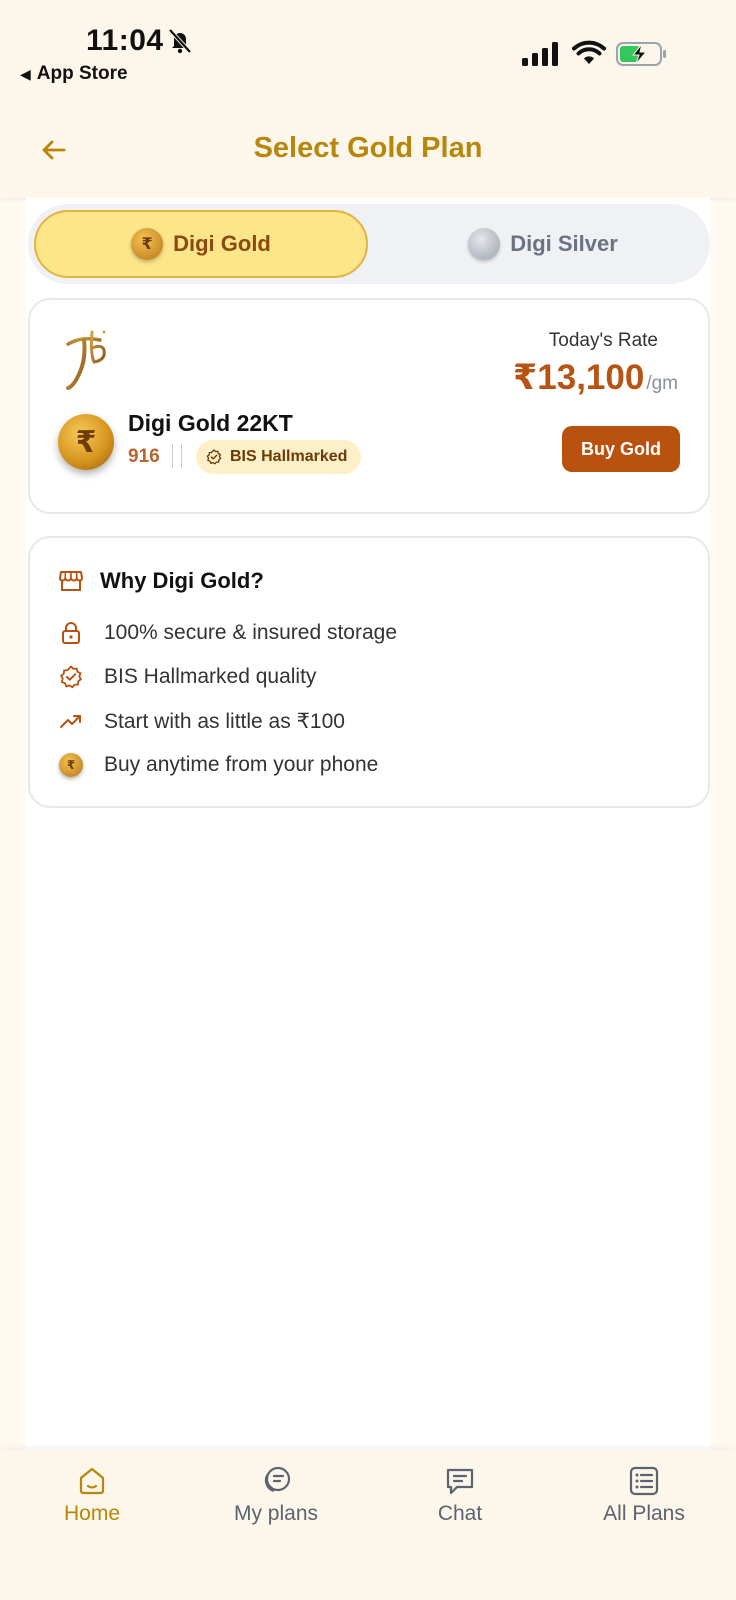 This screenshot has height=1600, width=736. What do you see at coordinates (621, 449) in the screenshot?
I see `buy-gold-button: Buy Gold` at bounding box center [621, 449].